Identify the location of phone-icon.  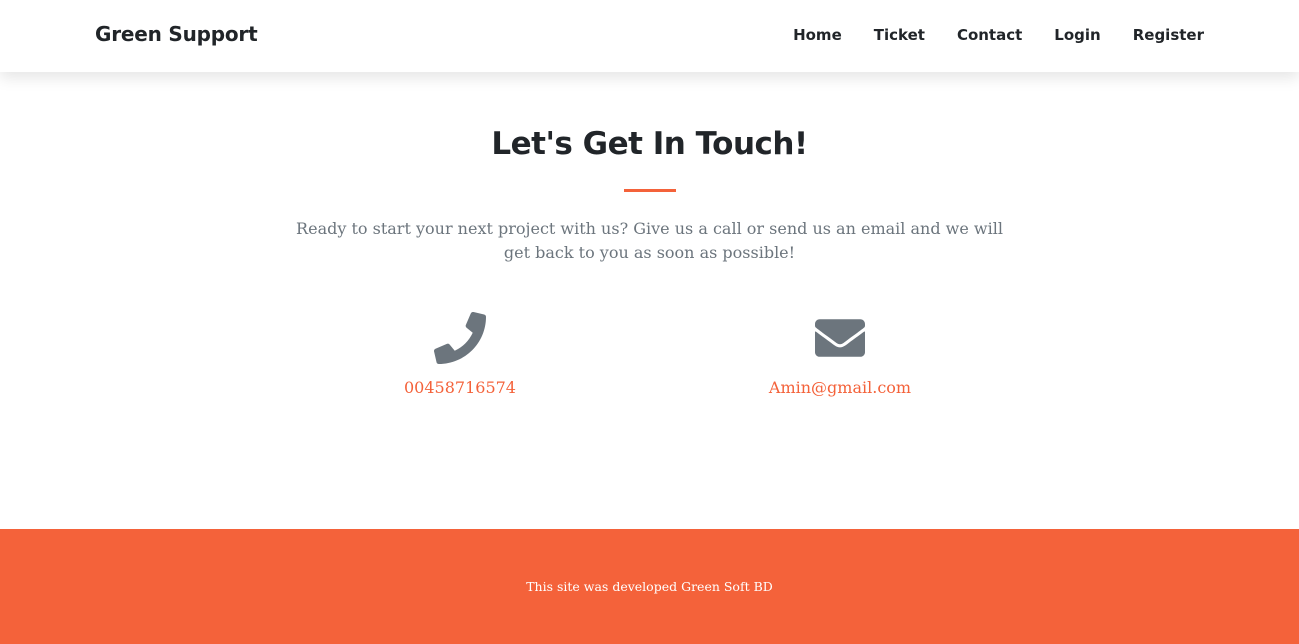
(460, 338).